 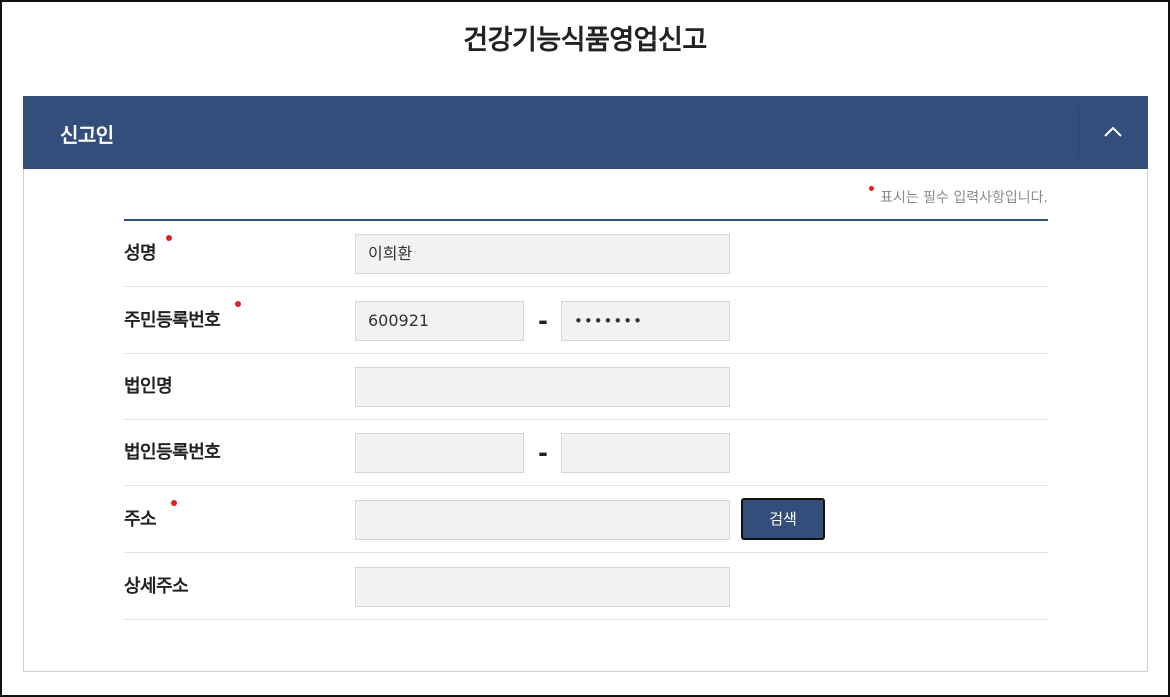 I want to click on resident-no-back-field: •••••••, so click(x=645, y=321).